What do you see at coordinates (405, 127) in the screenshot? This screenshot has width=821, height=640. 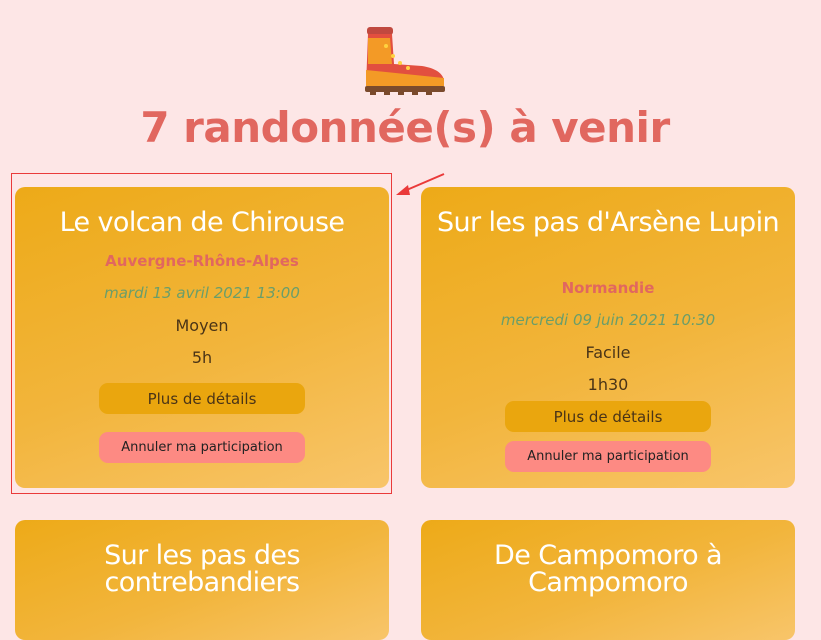 I see `page-title: 7 randonnée(s) à venir` at bounding box center [405, 127].